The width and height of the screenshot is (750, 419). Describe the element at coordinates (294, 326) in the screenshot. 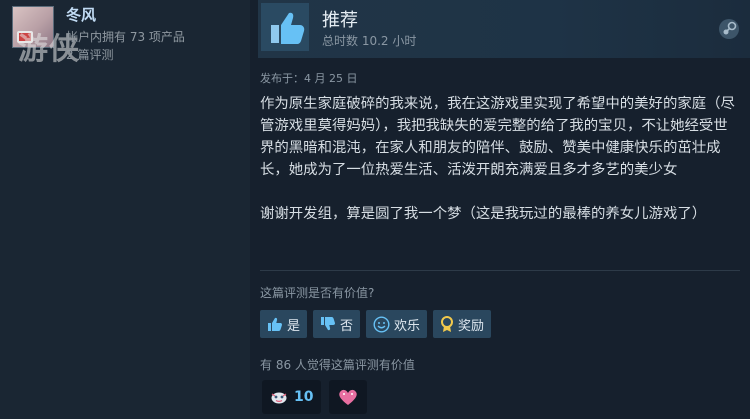

I see `vote-yes-label: 是` at that location.